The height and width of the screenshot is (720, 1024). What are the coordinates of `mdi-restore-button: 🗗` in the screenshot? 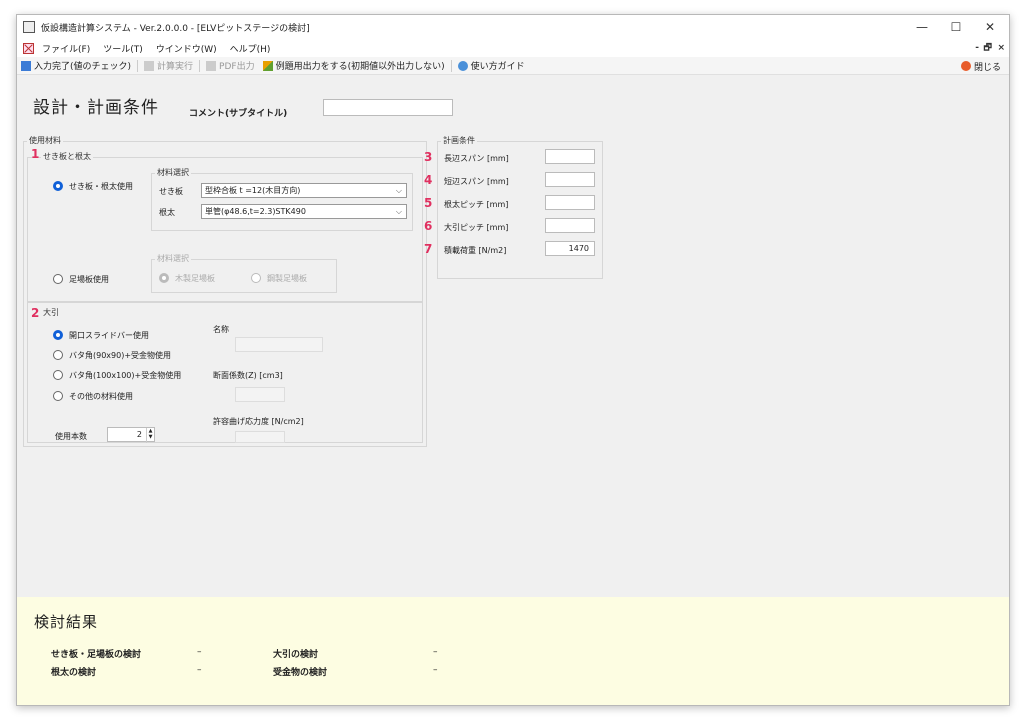 It's located at (988, 48).